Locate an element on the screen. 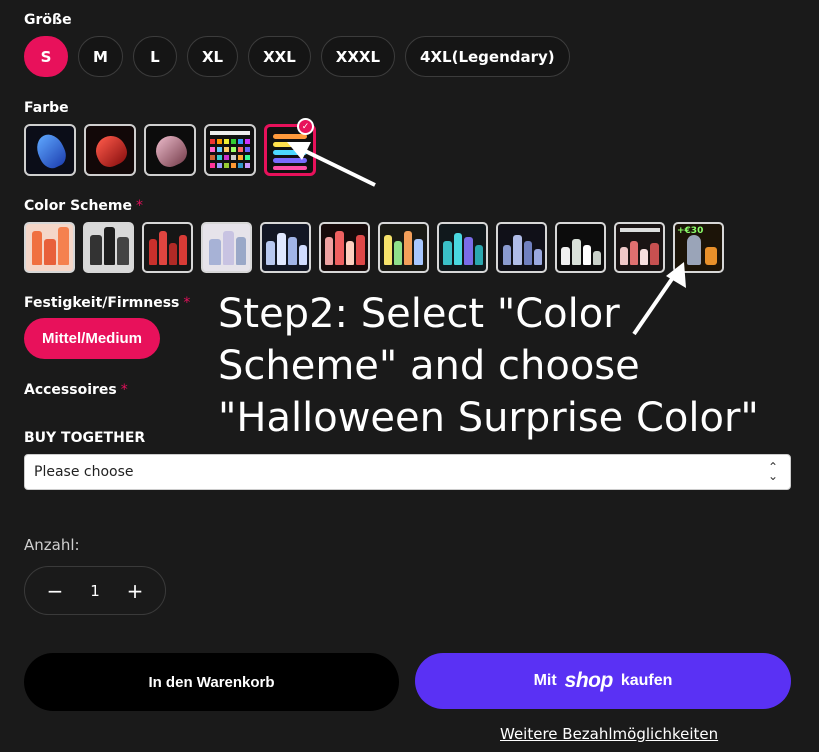 The width and height of the screenshot is (819, 752). color-swatch-blue is located at coordinates (50, 150).